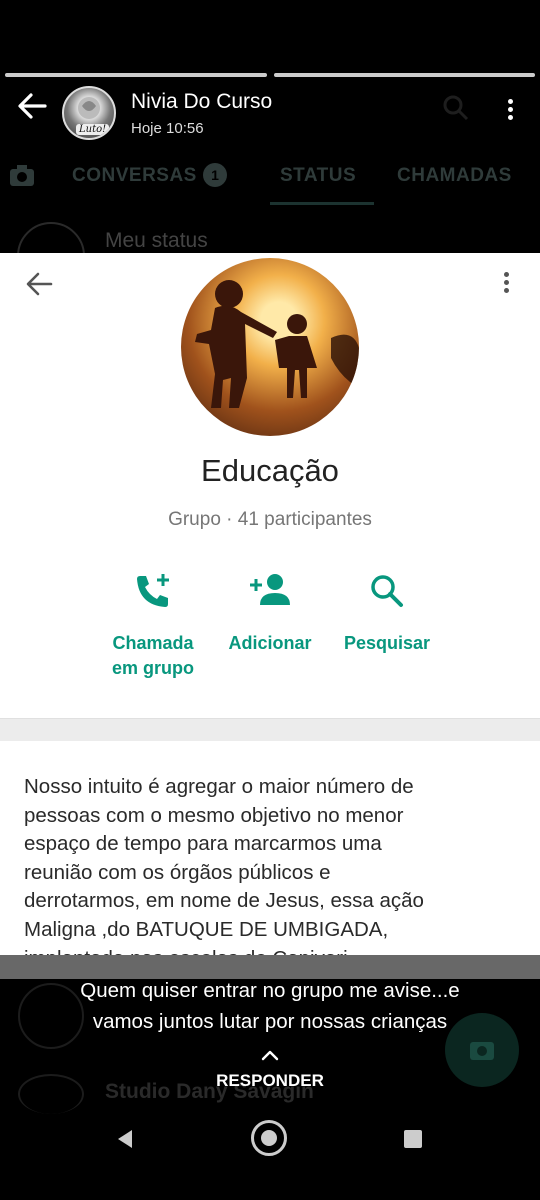  I want to click on description-line: Maligna ,do BATUQUE DE UMBIGADA,, so click(206, 929).